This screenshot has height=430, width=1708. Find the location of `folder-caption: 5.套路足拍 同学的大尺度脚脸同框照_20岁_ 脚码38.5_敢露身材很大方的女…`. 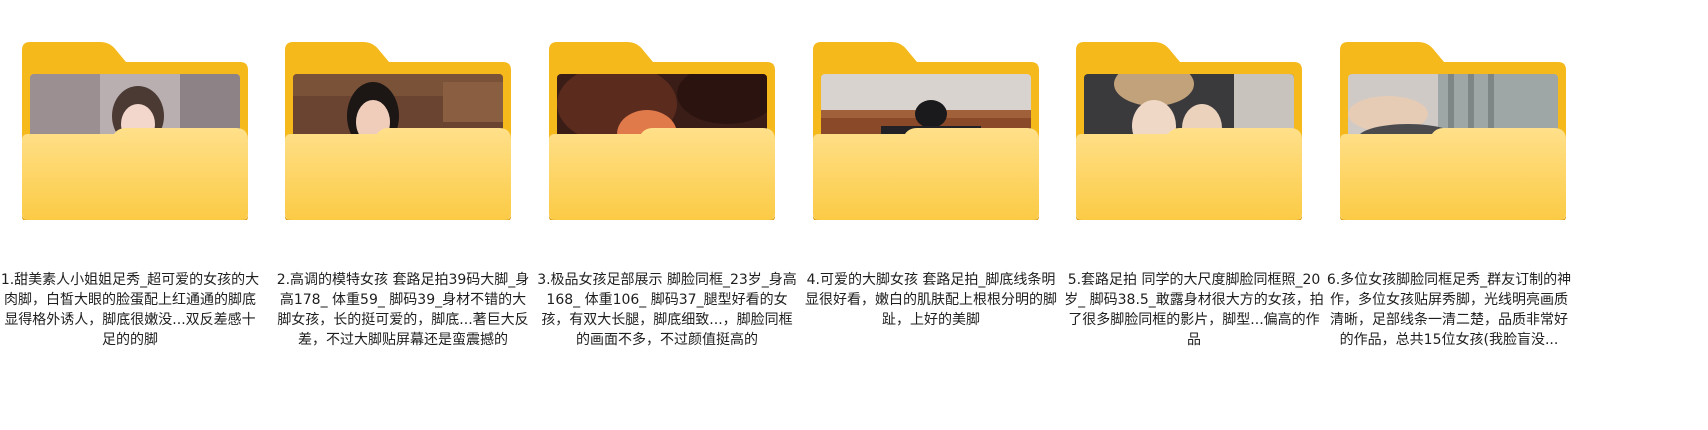

folder-caption: 5.套路足拍 同学的大尺度脚脸同框照_20岁_ 脚码38.5_敢露身材很大方的女… is located at coordinates (1194, 310).